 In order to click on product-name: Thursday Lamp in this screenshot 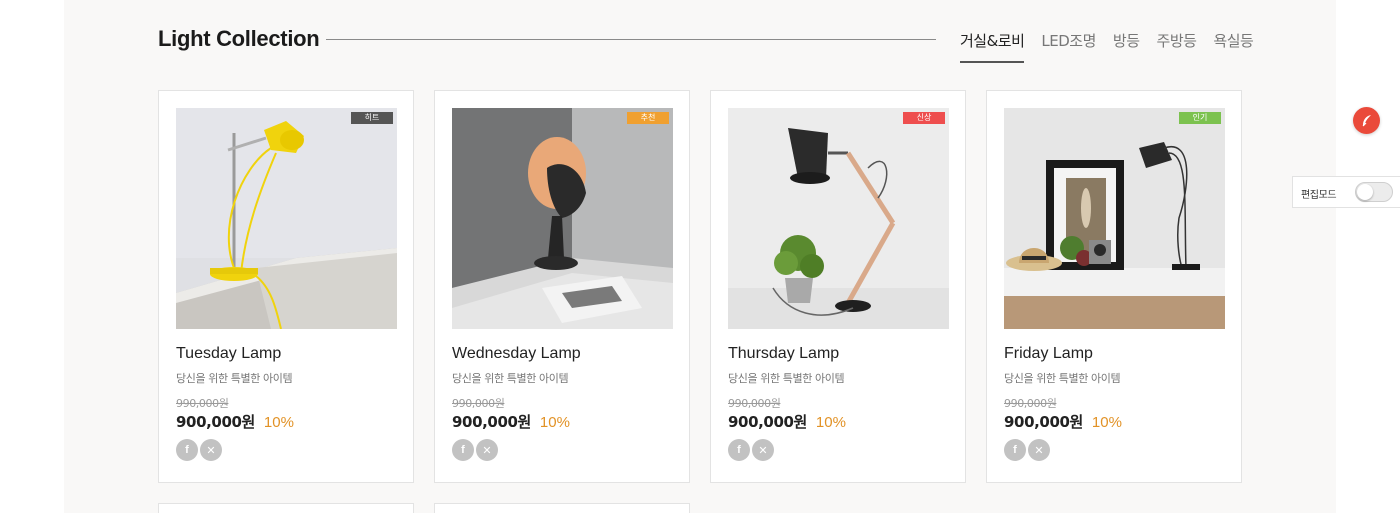, I will do `click(783, 354)`.